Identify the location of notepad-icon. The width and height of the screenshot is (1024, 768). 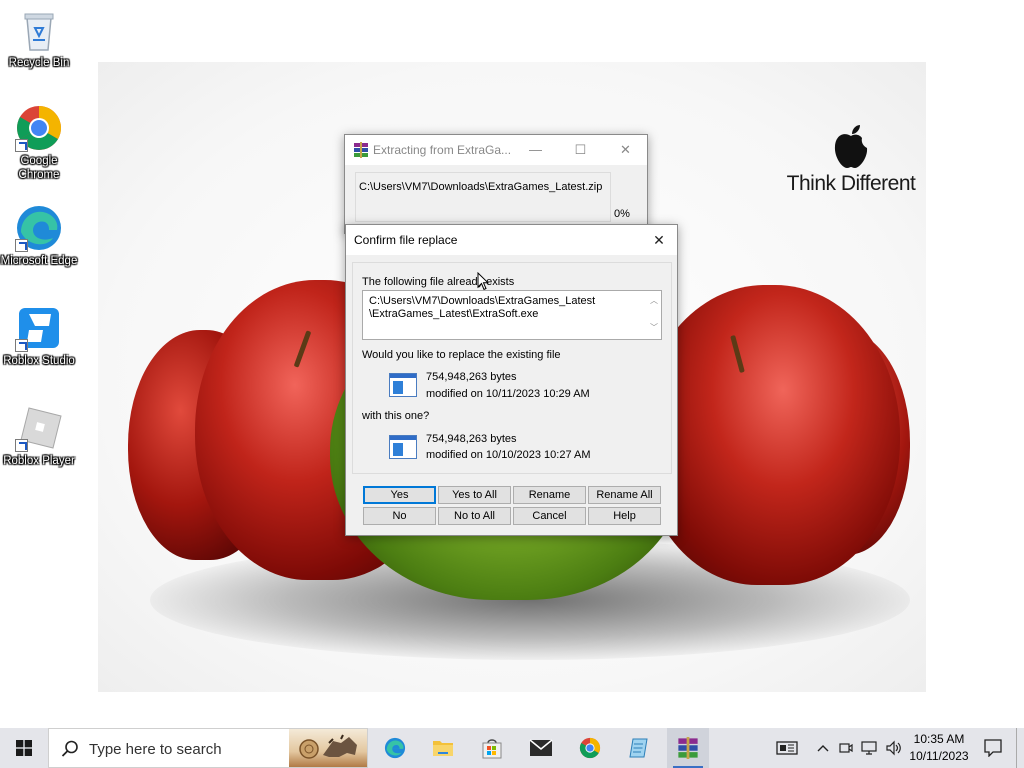
(638, 748).